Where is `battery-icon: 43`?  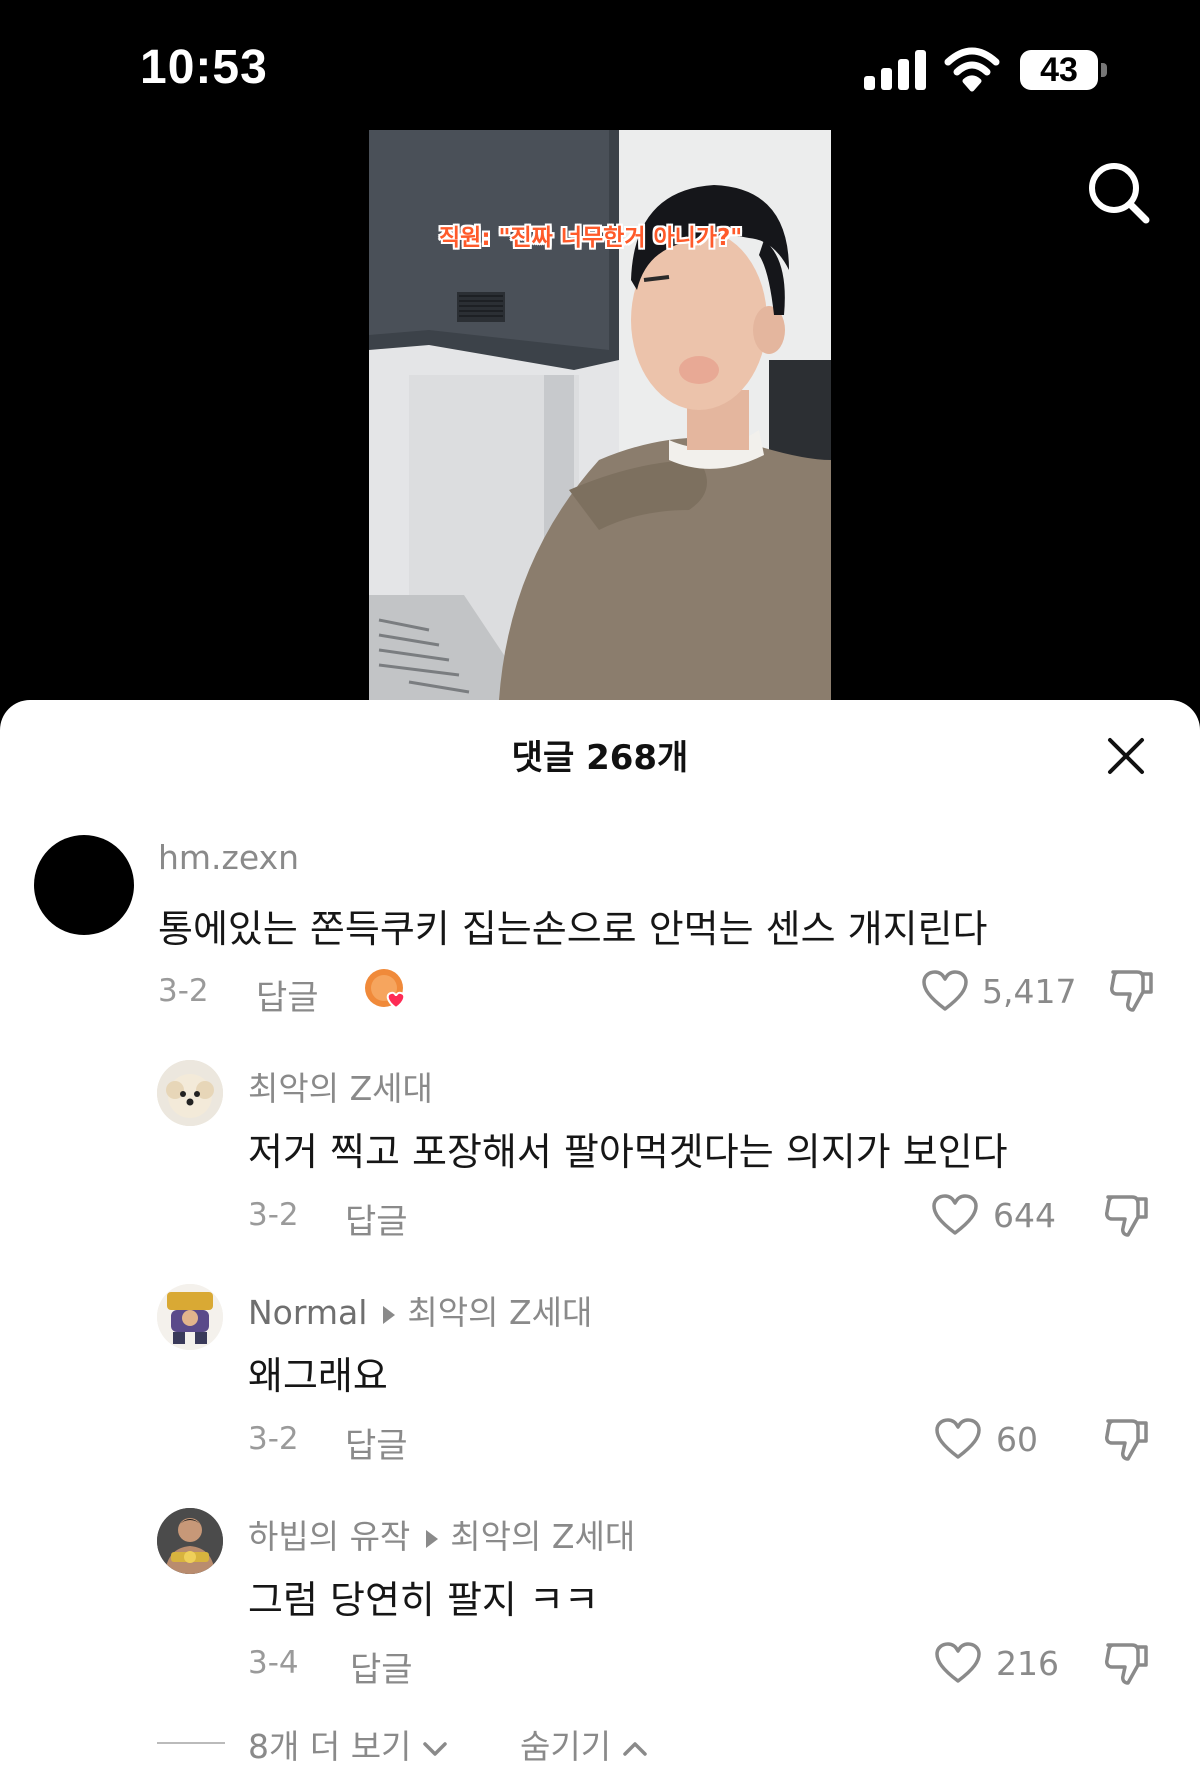 battery-icon: 43 is located at coordinates (1063, 70).